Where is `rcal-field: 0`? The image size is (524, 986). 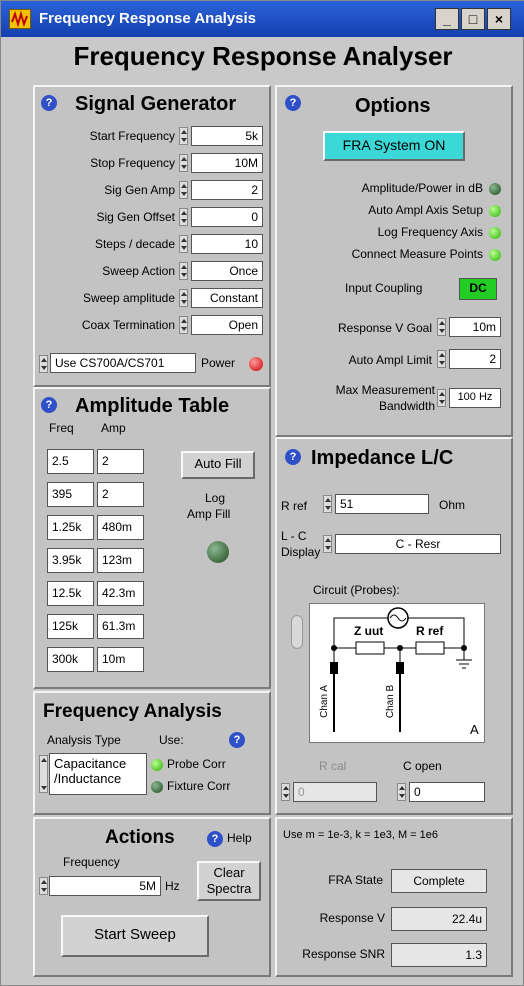
rcal-field: 0 is located at coordinates (335, 792).